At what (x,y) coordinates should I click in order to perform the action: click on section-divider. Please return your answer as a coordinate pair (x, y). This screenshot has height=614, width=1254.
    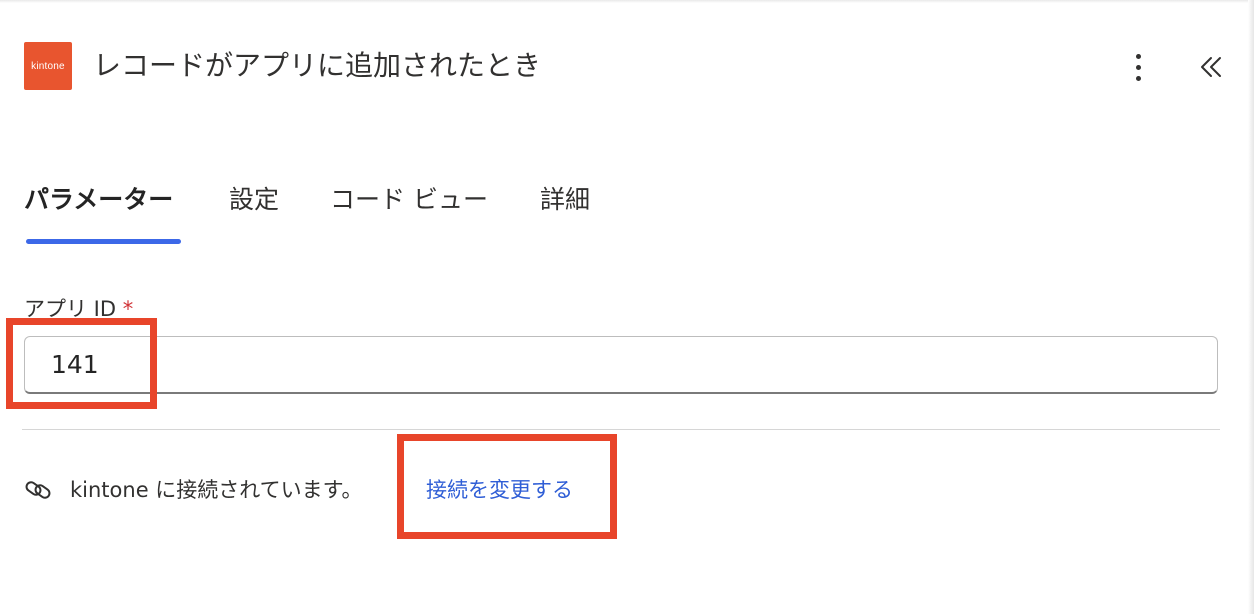
    Looking at the image, I should click on (621, 429).